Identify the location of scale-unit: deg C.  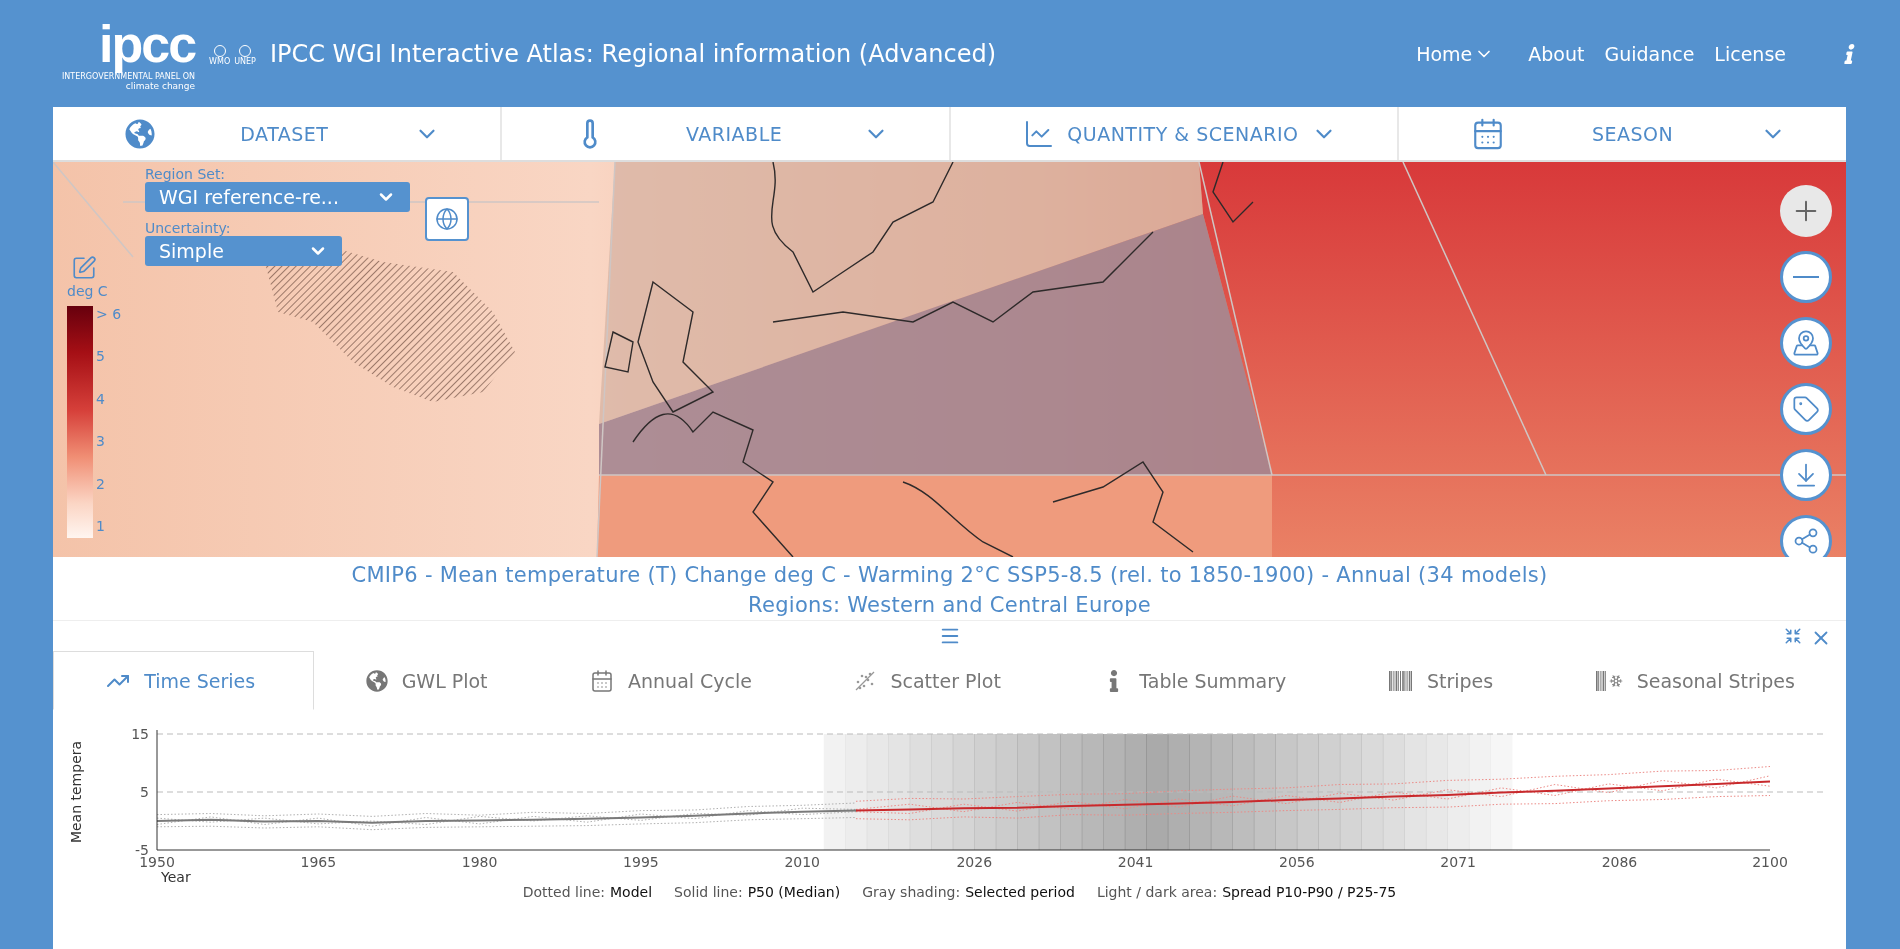
(87, 291).